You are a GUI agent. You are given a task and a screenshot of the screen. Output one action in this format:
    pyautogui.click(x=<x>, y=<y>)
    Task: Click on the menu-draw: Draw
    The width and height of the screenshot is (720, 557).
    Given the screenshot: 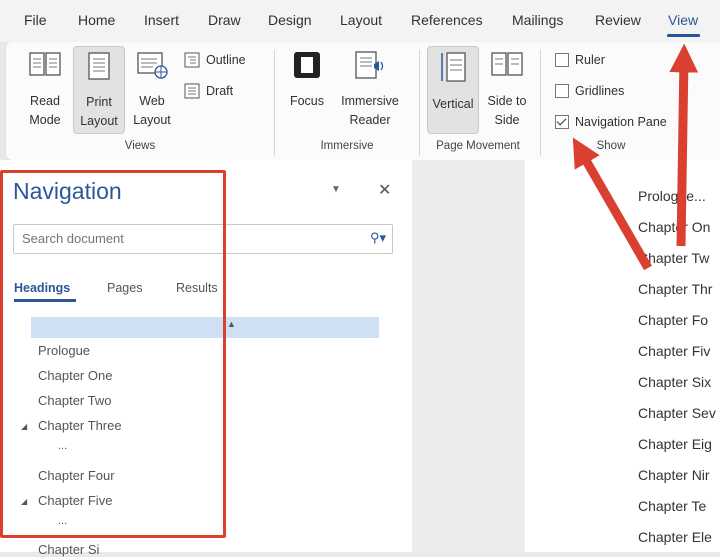 What is the action you would take?
    pyautogui.click(x=224, y=20)
    